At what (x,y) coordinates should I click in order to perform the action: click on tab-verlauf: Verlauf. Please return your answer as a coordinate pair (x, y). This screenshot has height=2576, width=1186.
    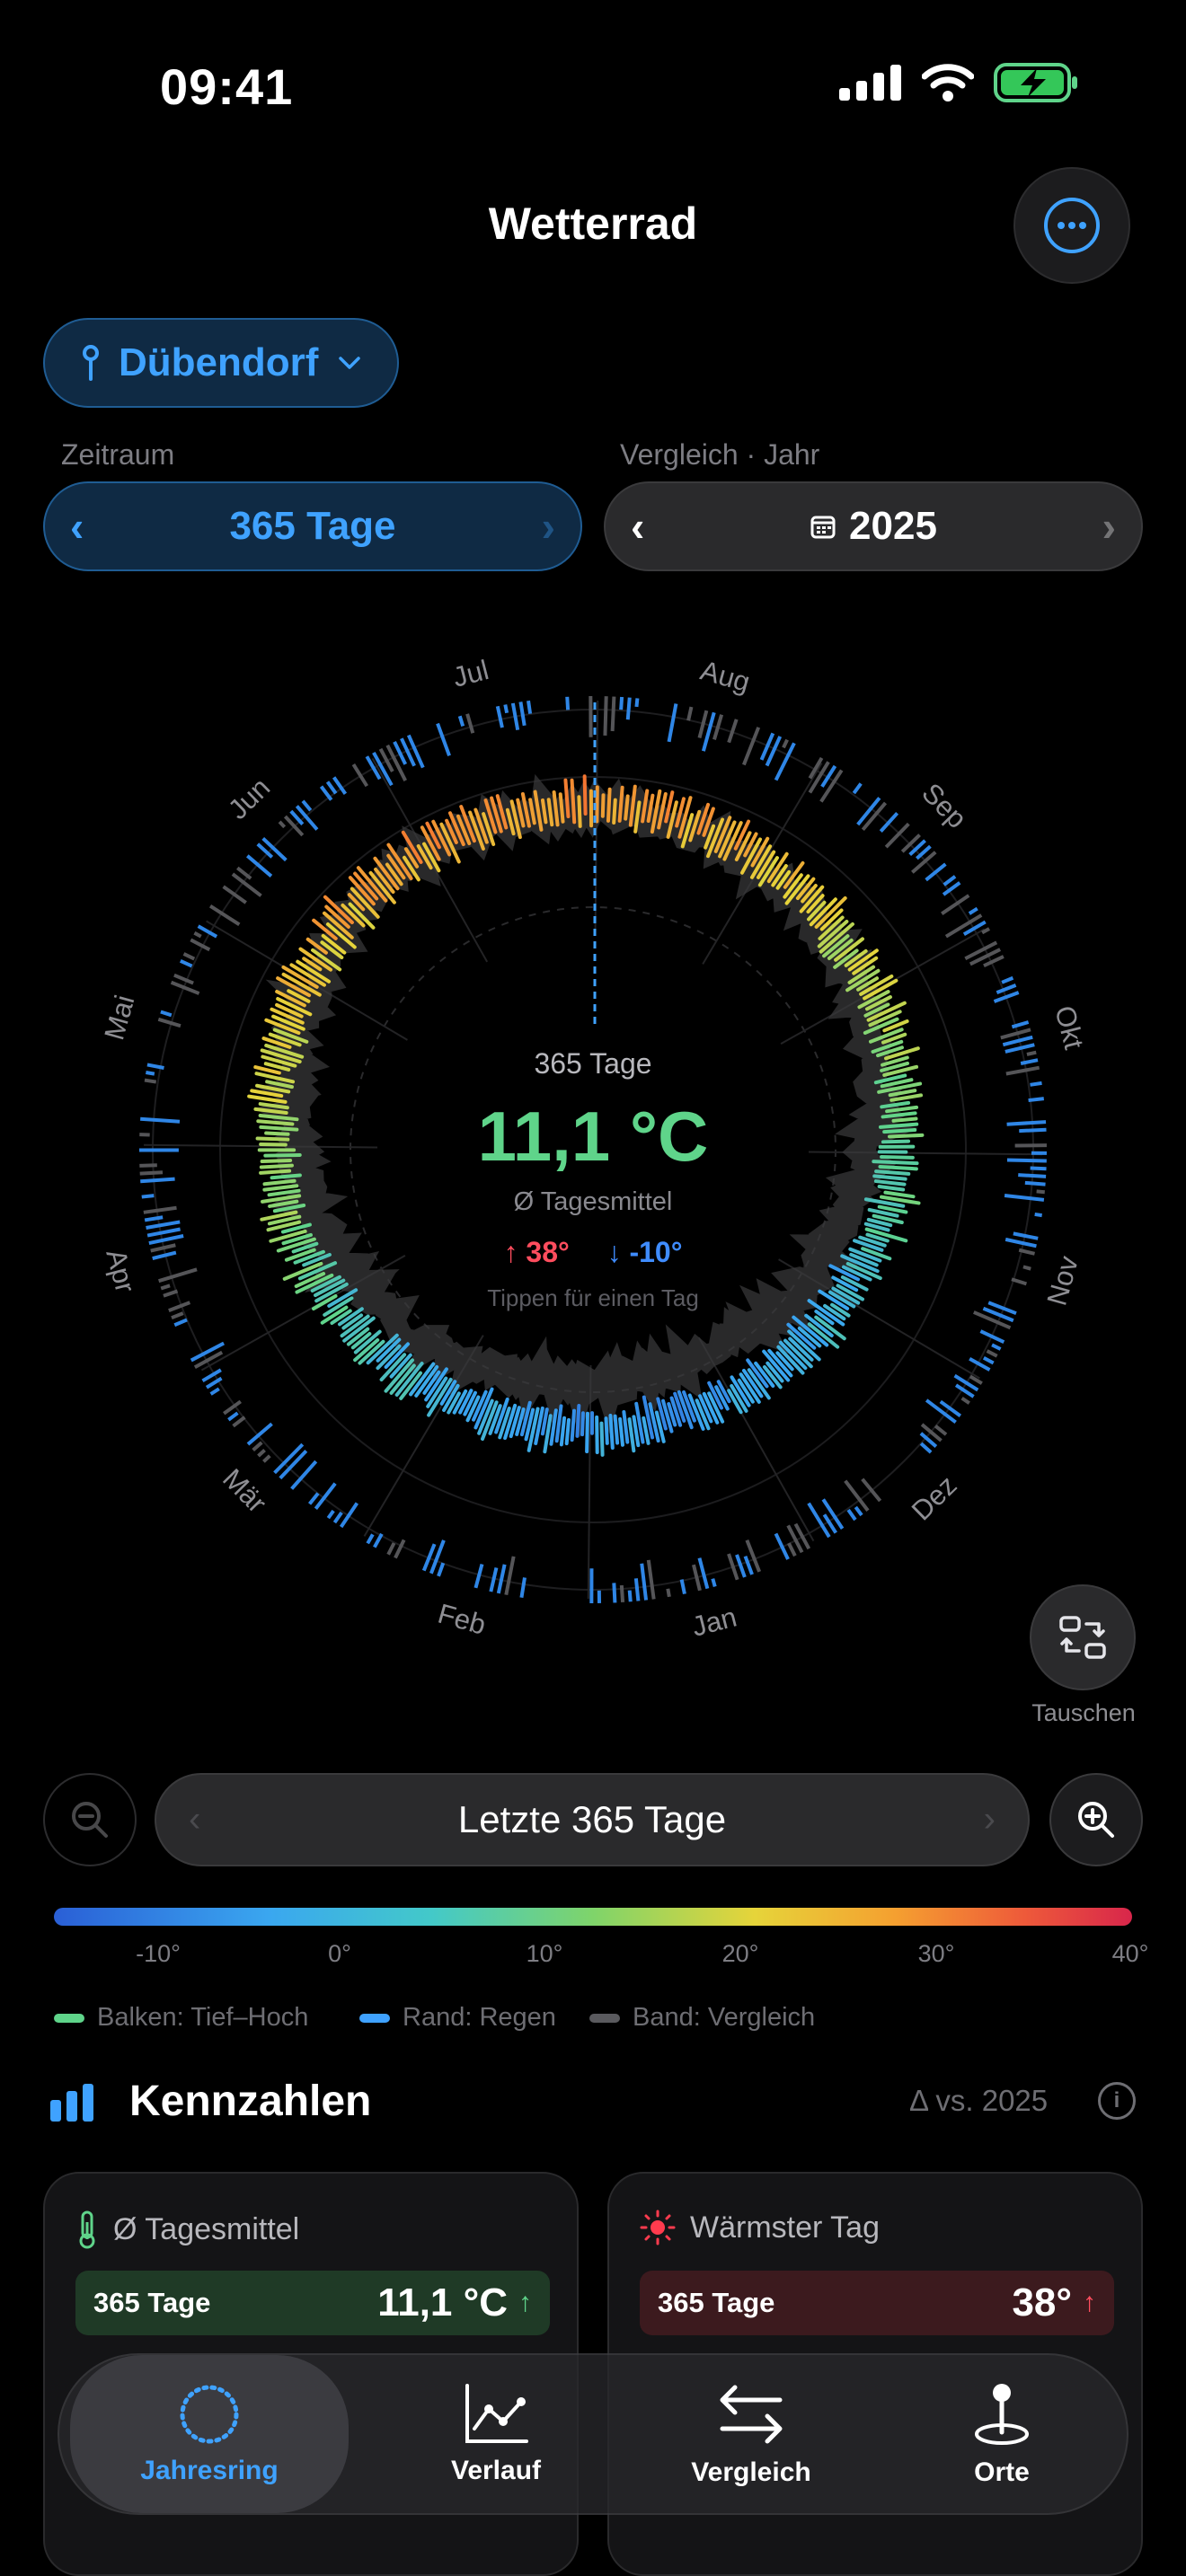
    Looking at the image, I should click on (496, 2434).